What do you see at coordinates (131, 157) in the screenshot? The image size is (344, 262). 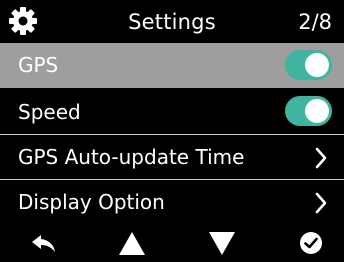 I see `setting-label: GPS Auto-update Time` at bounding box center [131, 157].